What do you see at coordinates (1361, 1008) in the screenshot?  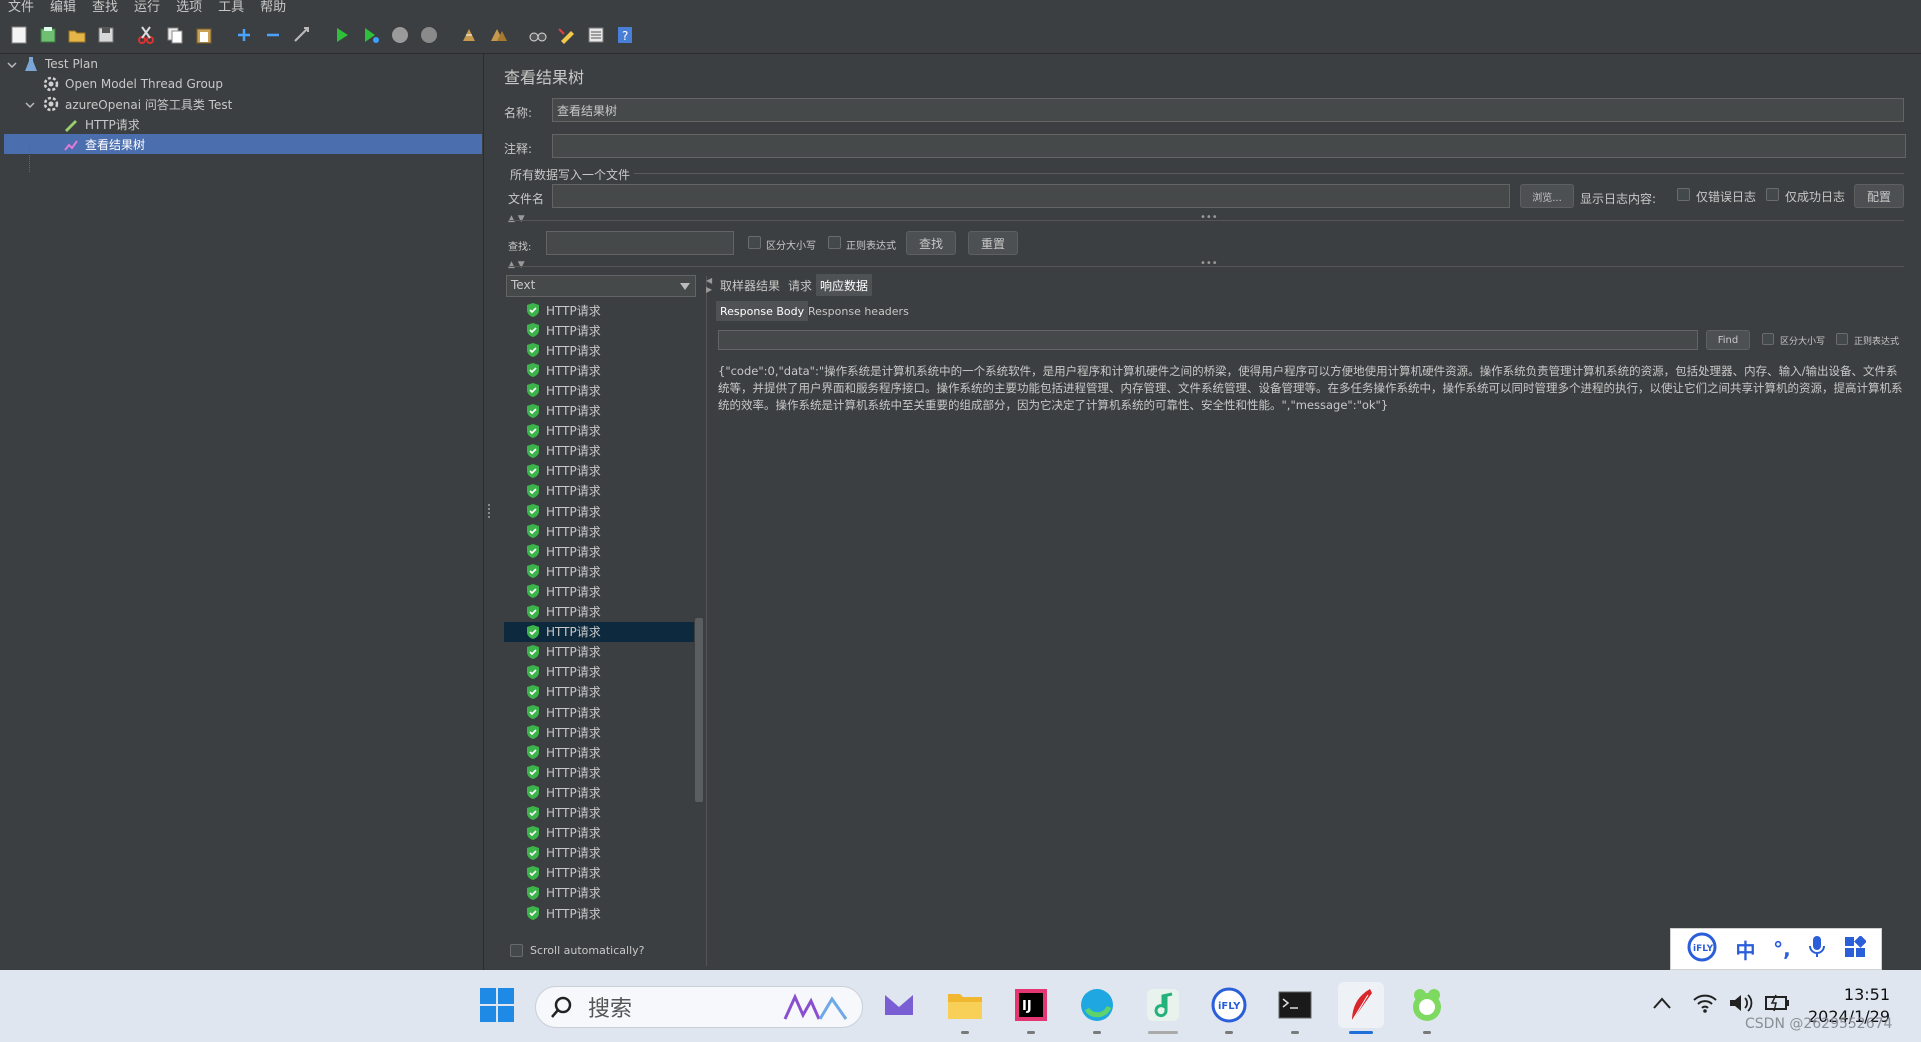 I see `jmeter-feather-icon` at bounding box center [1361, 1008].